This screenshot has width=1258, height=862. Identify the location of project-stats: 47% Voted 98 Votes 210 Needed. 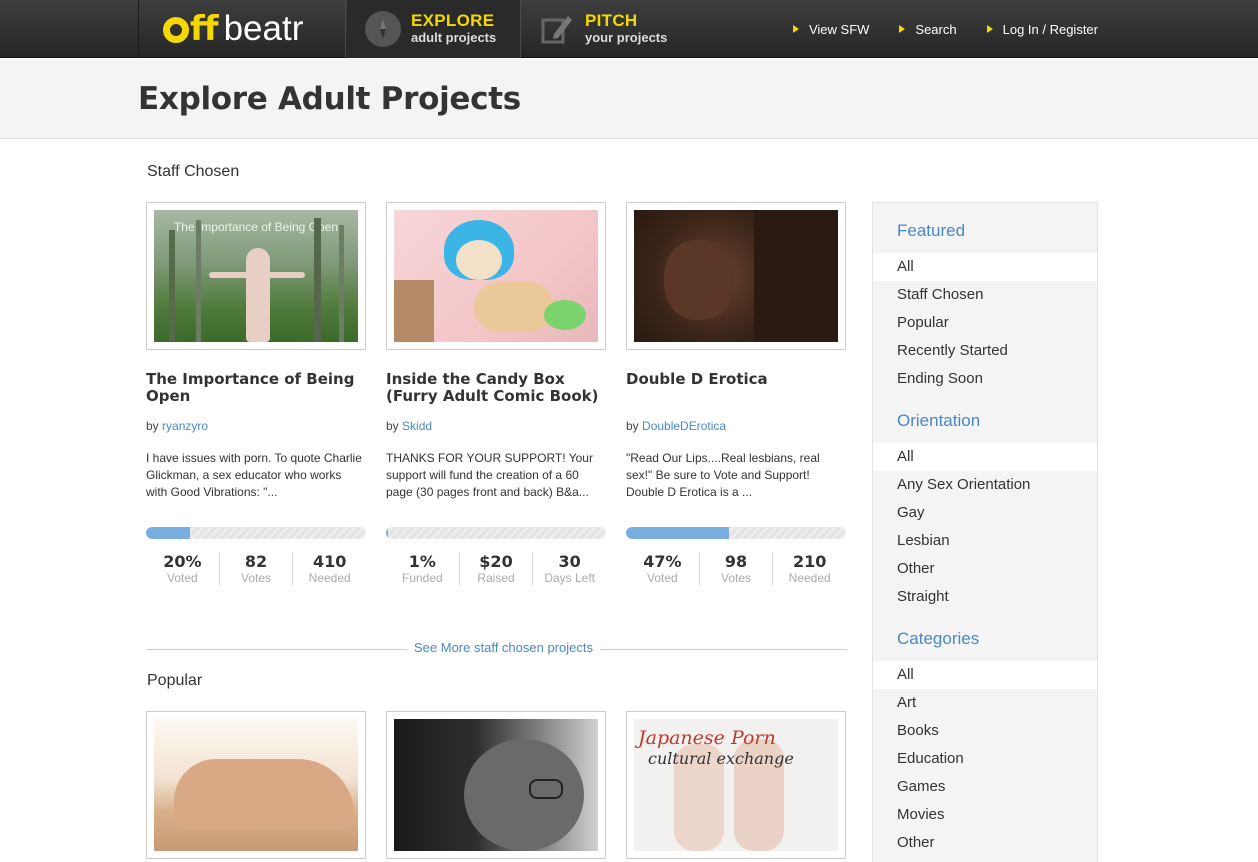
(736, 569).